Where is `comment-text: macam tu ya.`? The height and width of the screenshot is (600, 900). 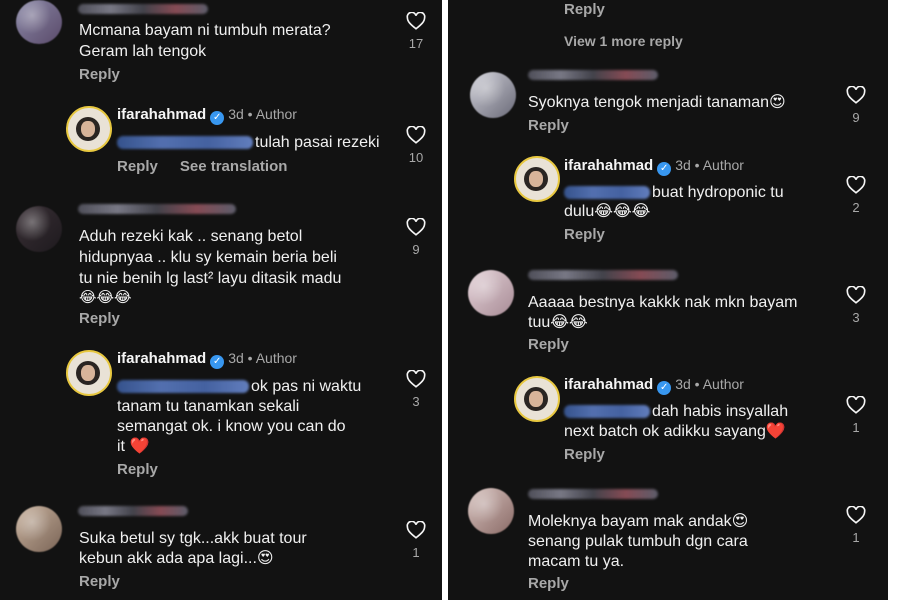 comment-text: macam tu ya. is located at coordinates (576, 561).